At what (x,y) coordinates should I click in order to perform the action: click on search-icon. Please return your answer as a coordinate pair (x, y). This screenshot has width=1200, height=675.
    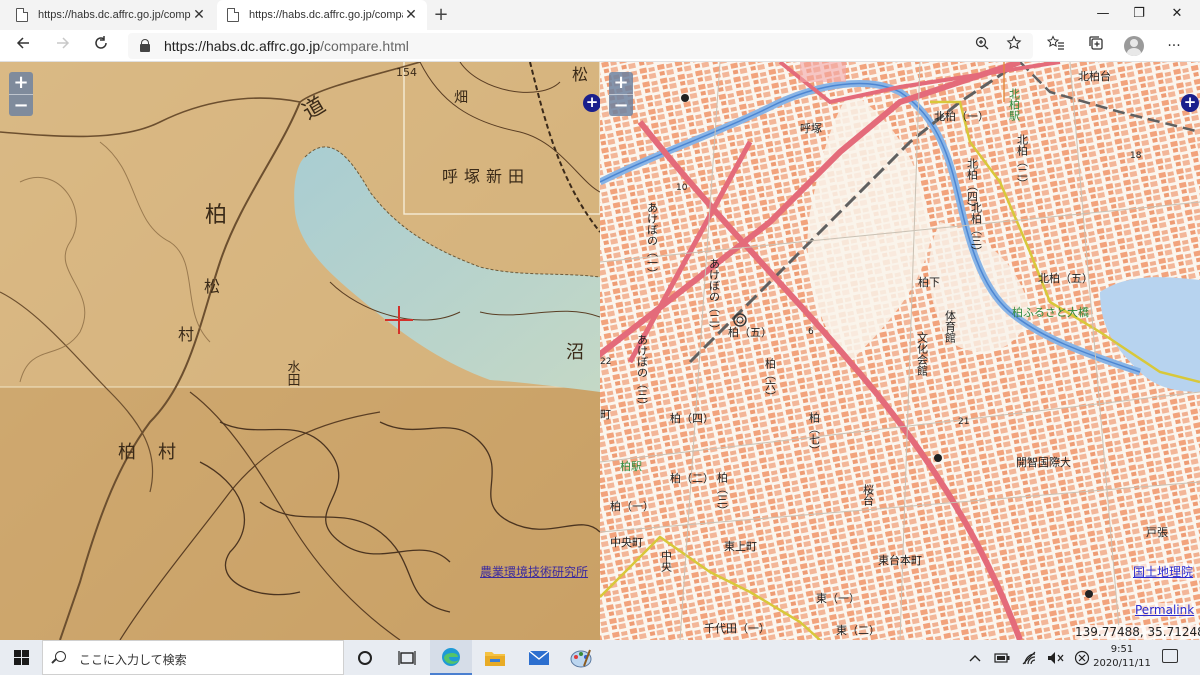
    Looking at the image, I should click on (60, 656).